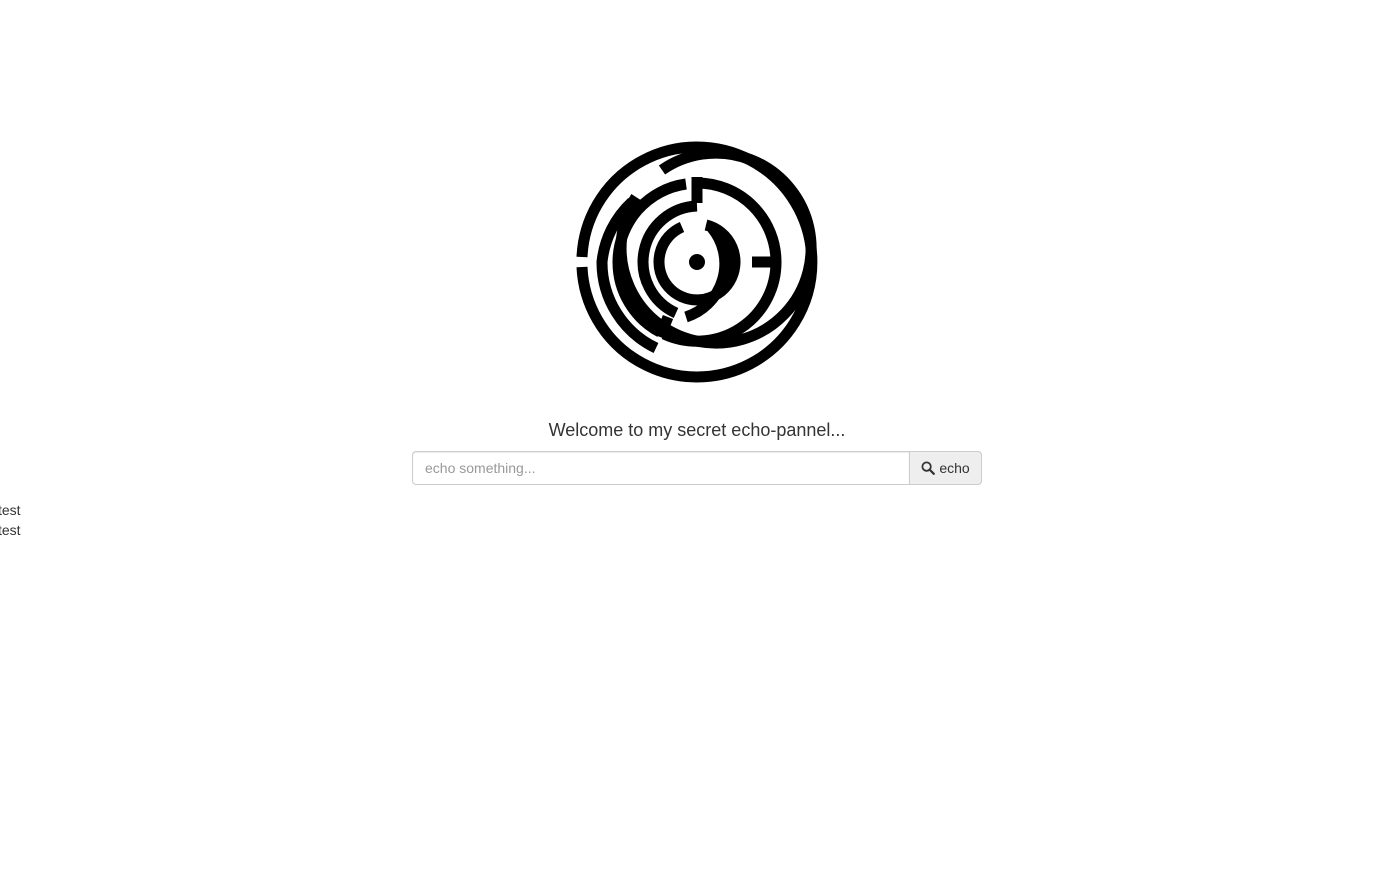 The image size is (1394, 887). I want to click on echo-form: echo, so click(697, 468).